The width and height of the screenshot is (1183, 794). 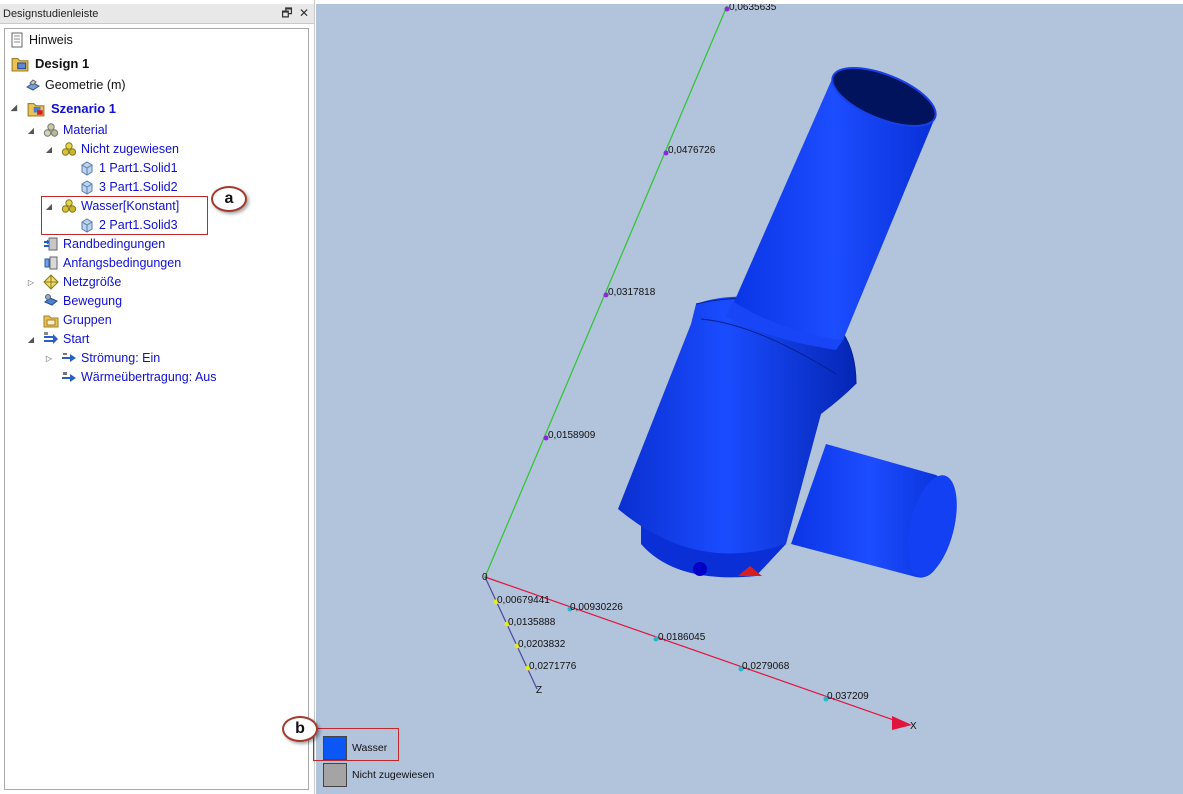 I want to click on tree-item-label: Material, so click(x=85, y=130).